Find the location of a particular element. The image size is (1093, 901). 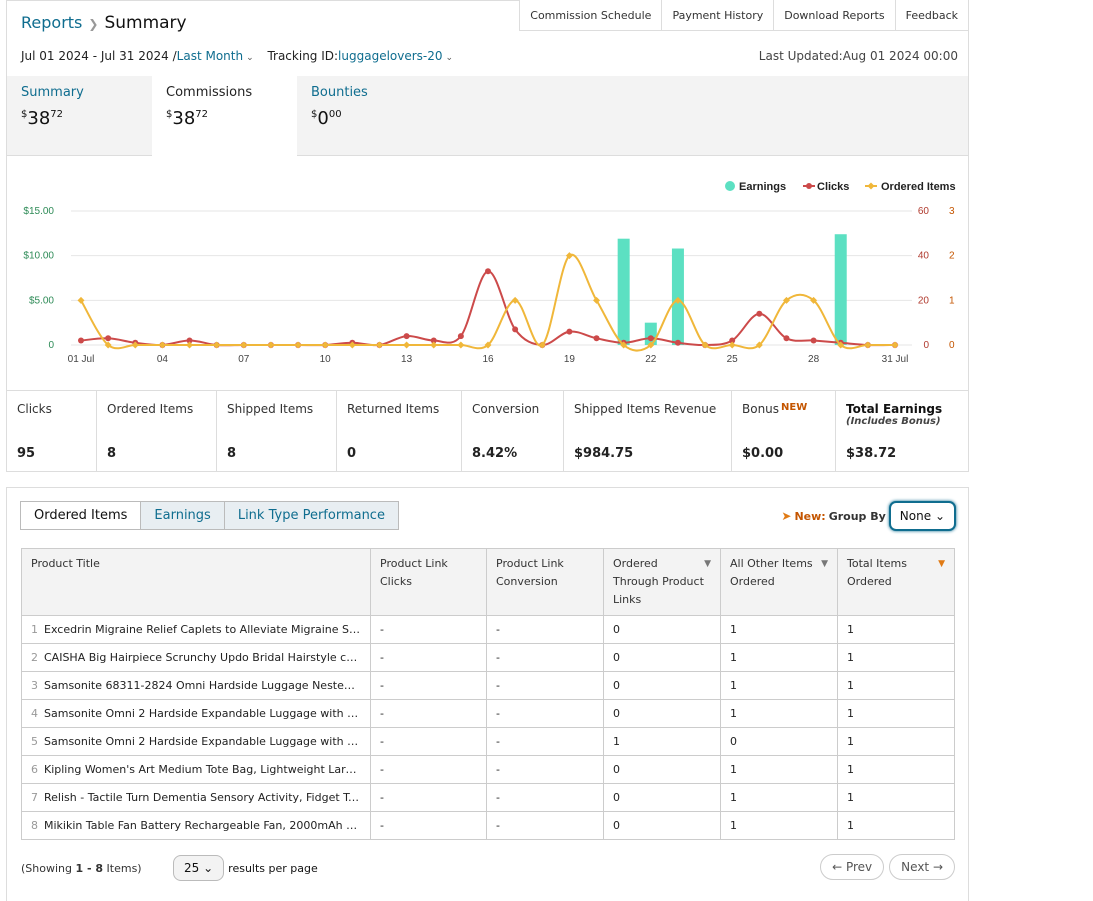

tab-summary-label: Summary is located at coordinates (52, 92).